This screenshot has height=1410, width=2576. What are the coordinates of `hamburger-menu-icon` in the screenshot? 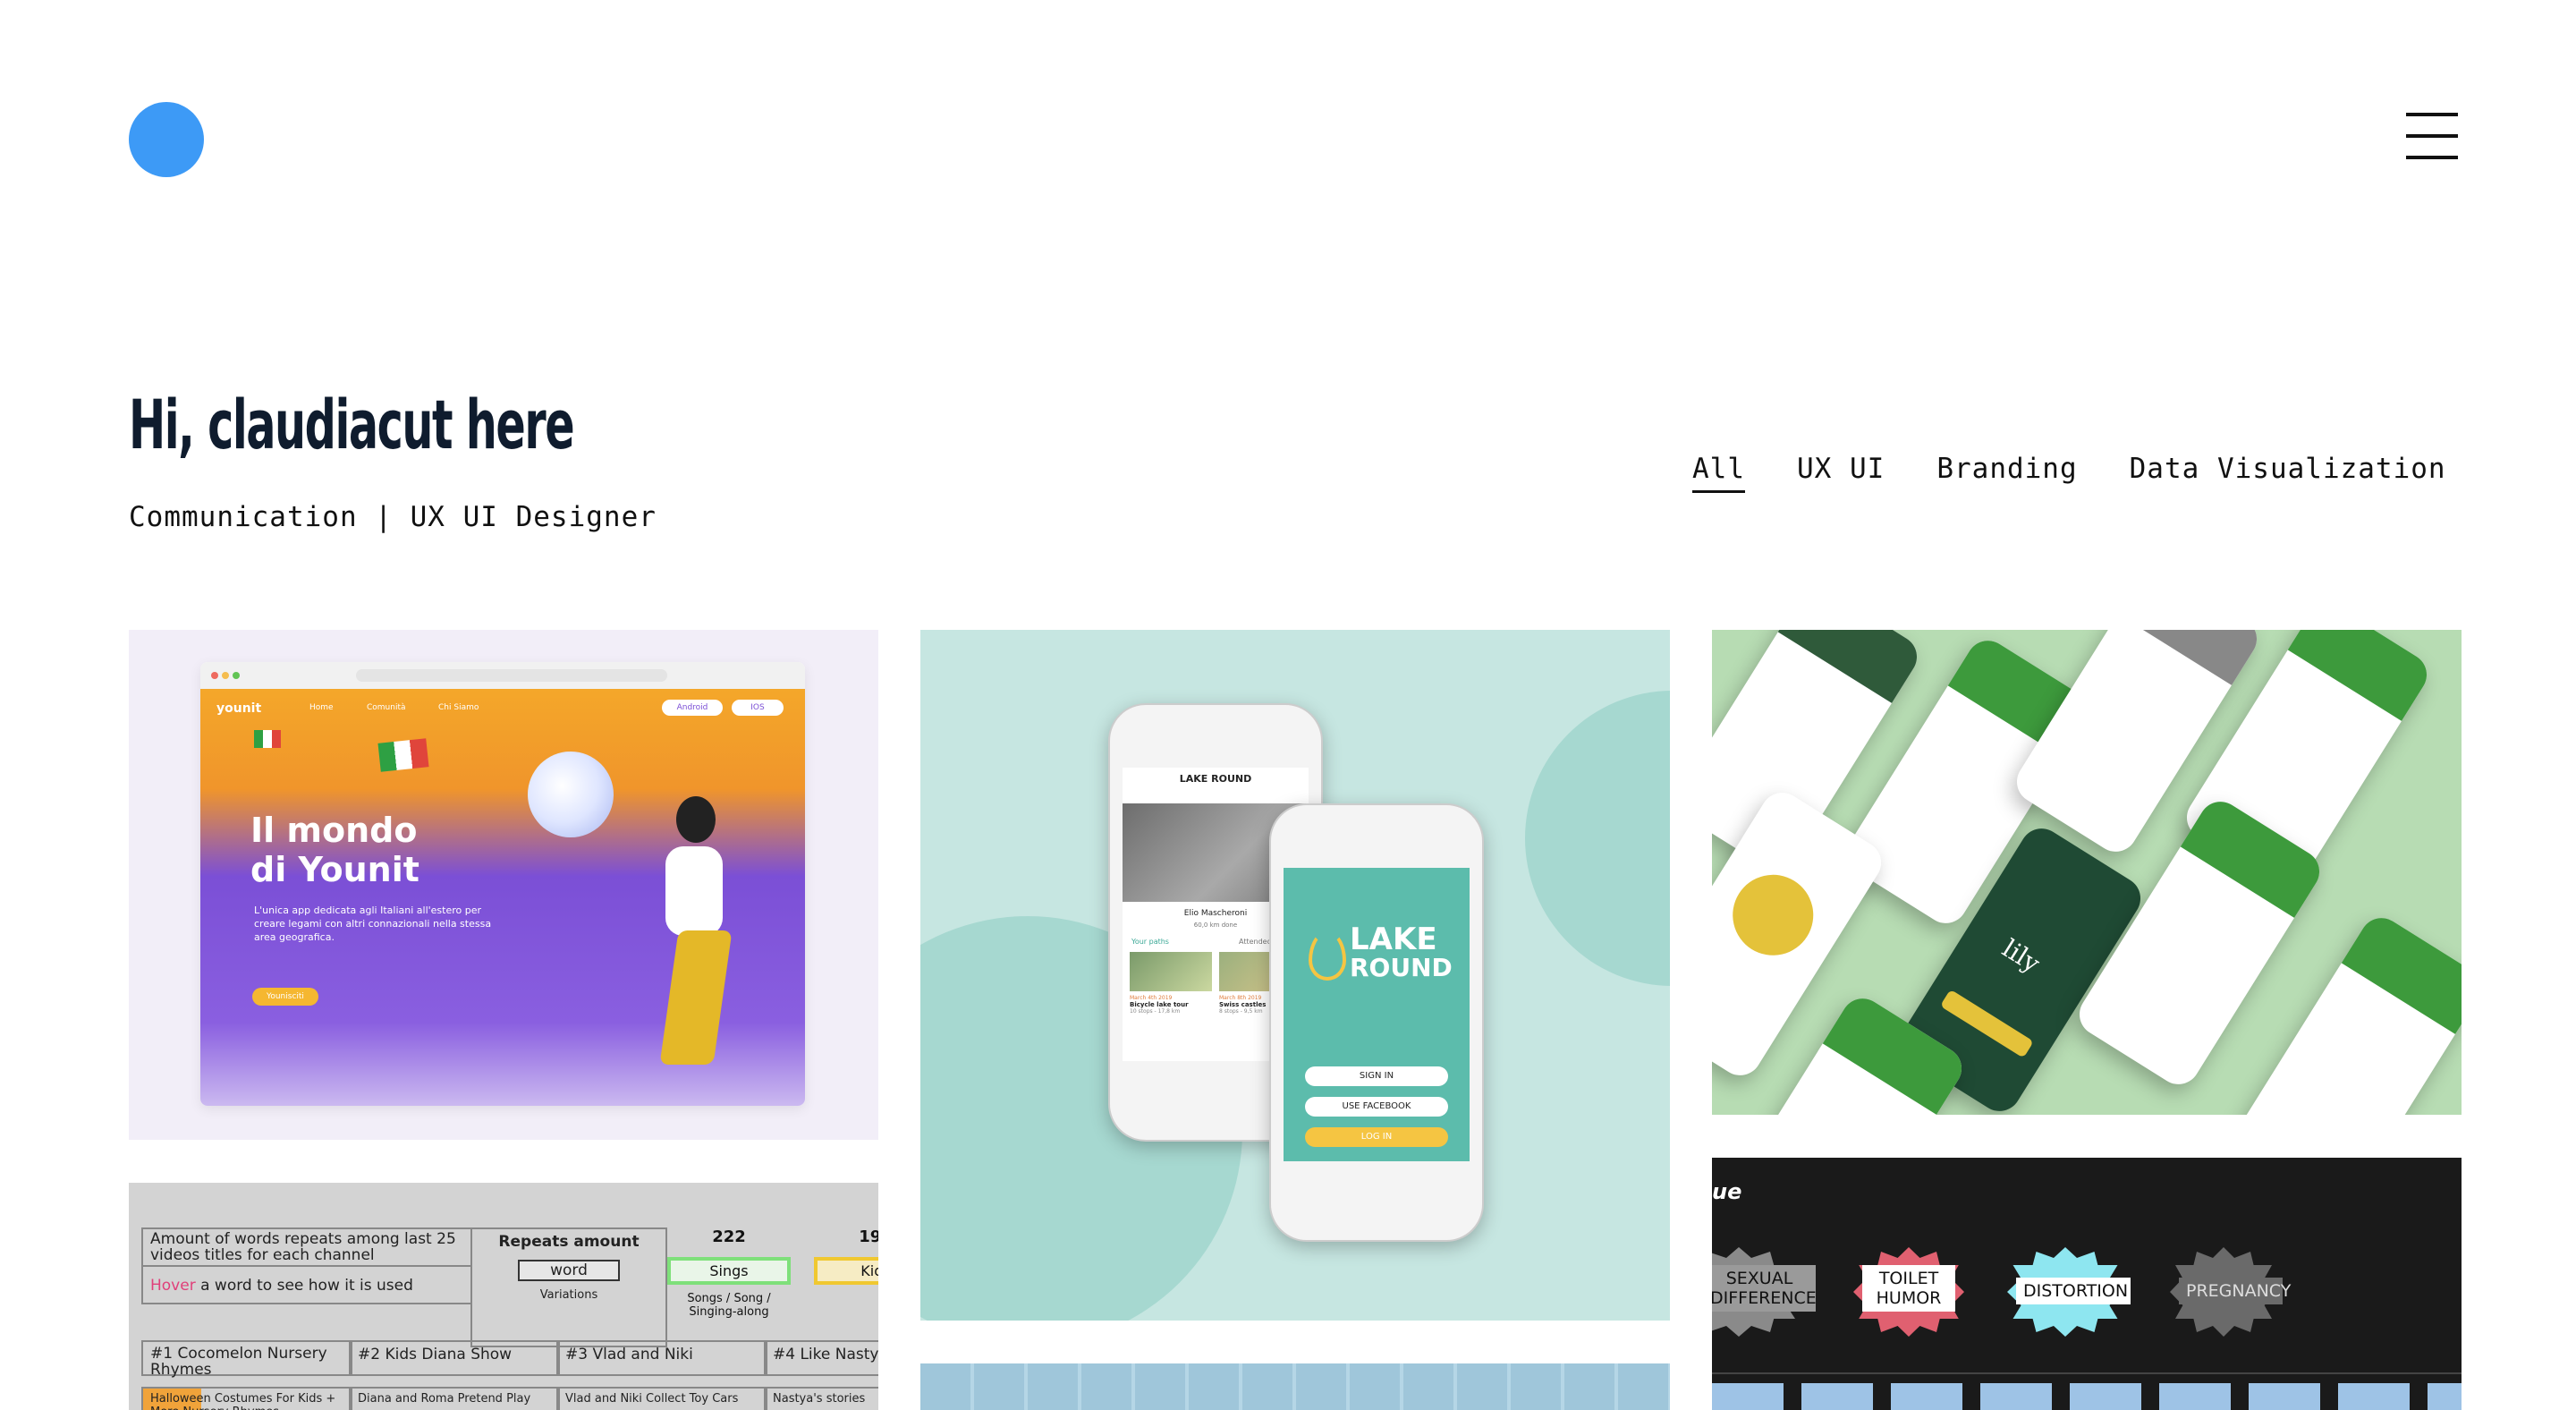 It's located at (2432, 136).